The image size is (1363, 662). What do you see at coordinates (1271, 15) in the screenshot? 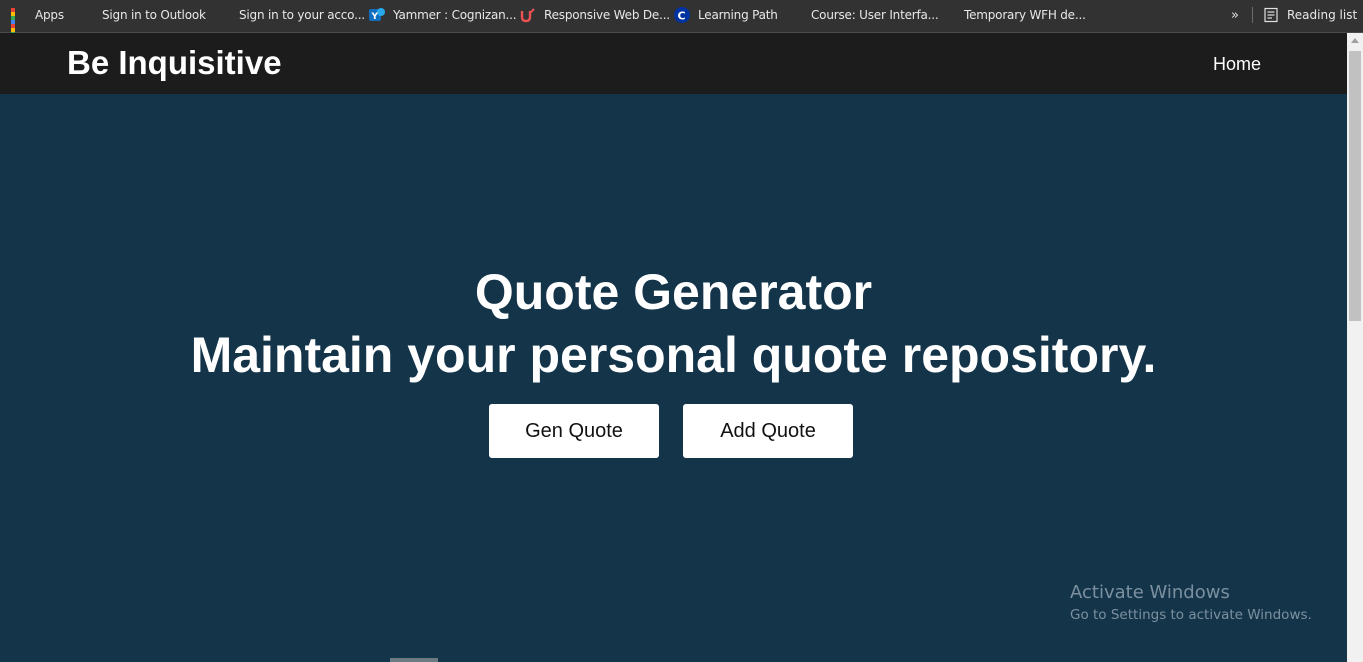
I see `reading-list-icon` at bounding box center [1271, 15].